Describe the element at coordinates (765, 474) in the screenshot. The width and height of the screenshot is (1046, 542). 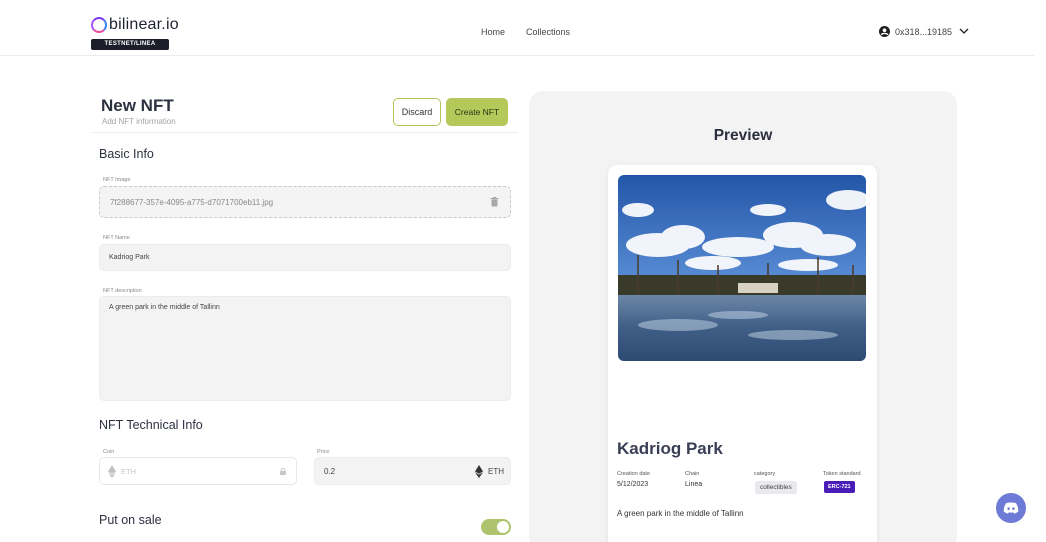
I see `category-label: category` at that location.